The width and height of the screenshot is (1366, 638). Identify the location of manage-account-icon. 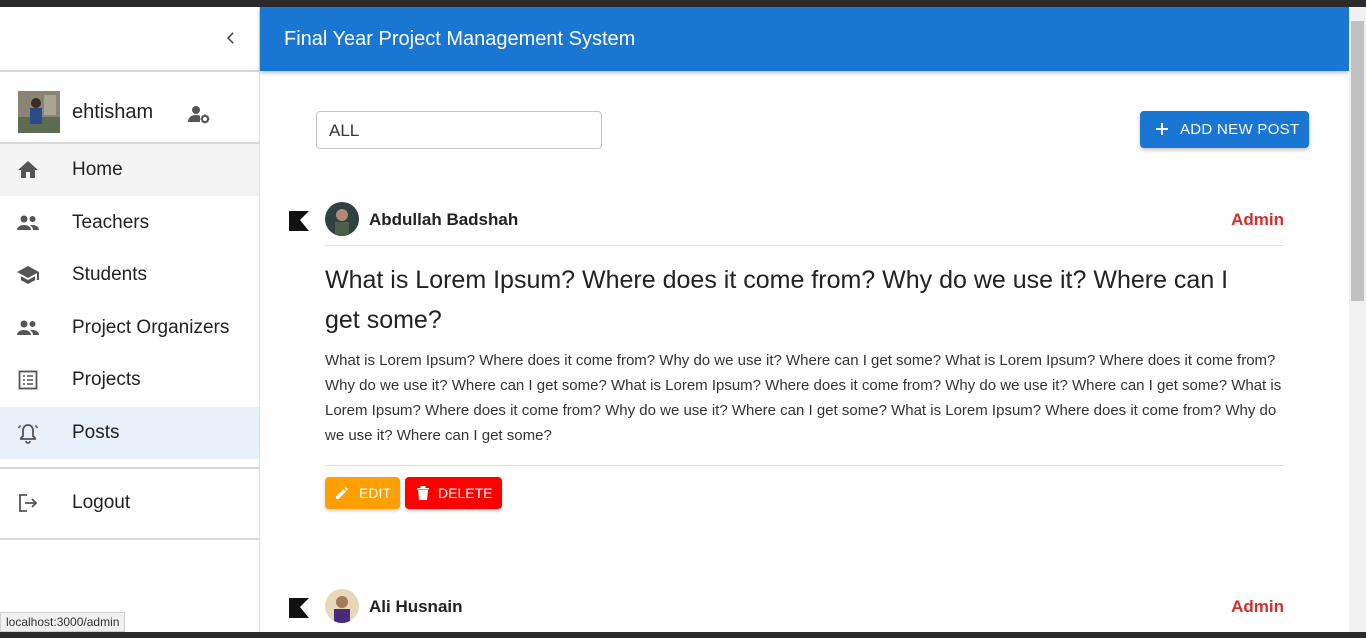
(199, 114).